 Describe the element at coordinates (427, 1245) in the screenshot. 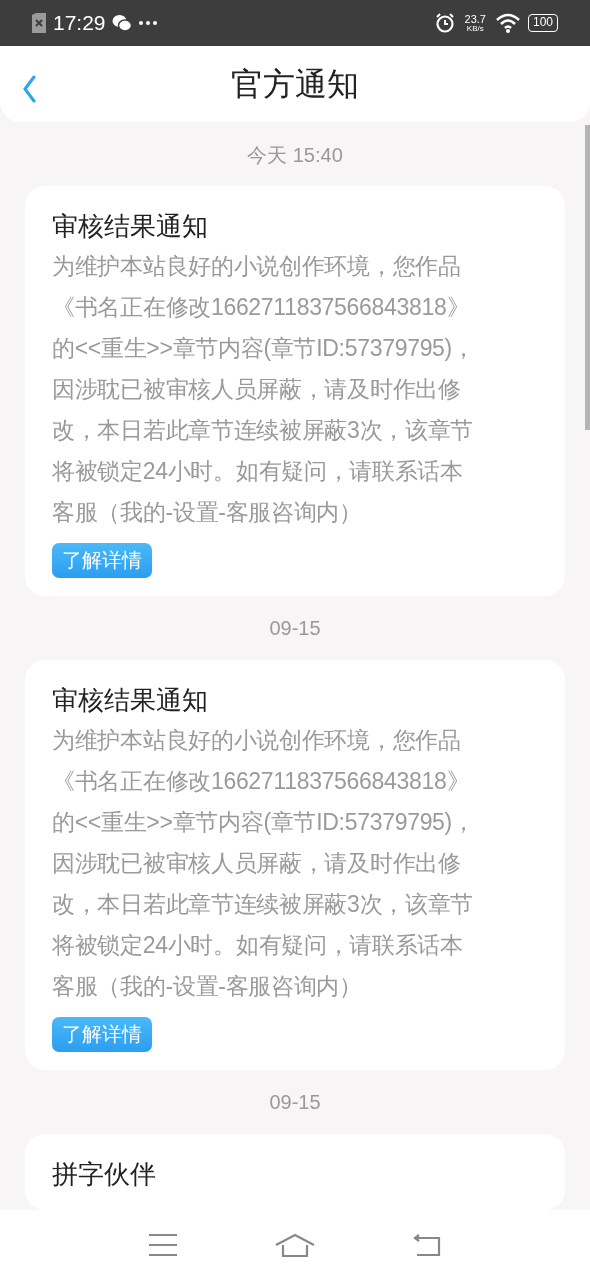

I see `back-arrow-icon` at that location.